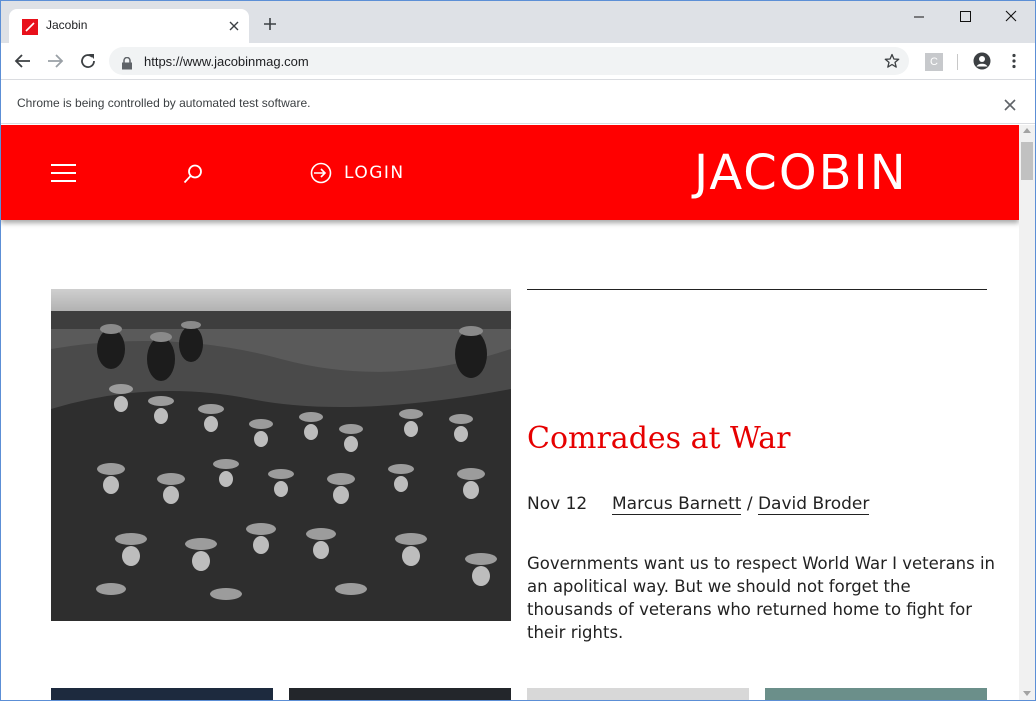 This screenshot has height=701, width=1036. Describe the element at coordinates (510, 172) in the screenshot. I see `site-header: LOGIN JACOBIN` at that location.